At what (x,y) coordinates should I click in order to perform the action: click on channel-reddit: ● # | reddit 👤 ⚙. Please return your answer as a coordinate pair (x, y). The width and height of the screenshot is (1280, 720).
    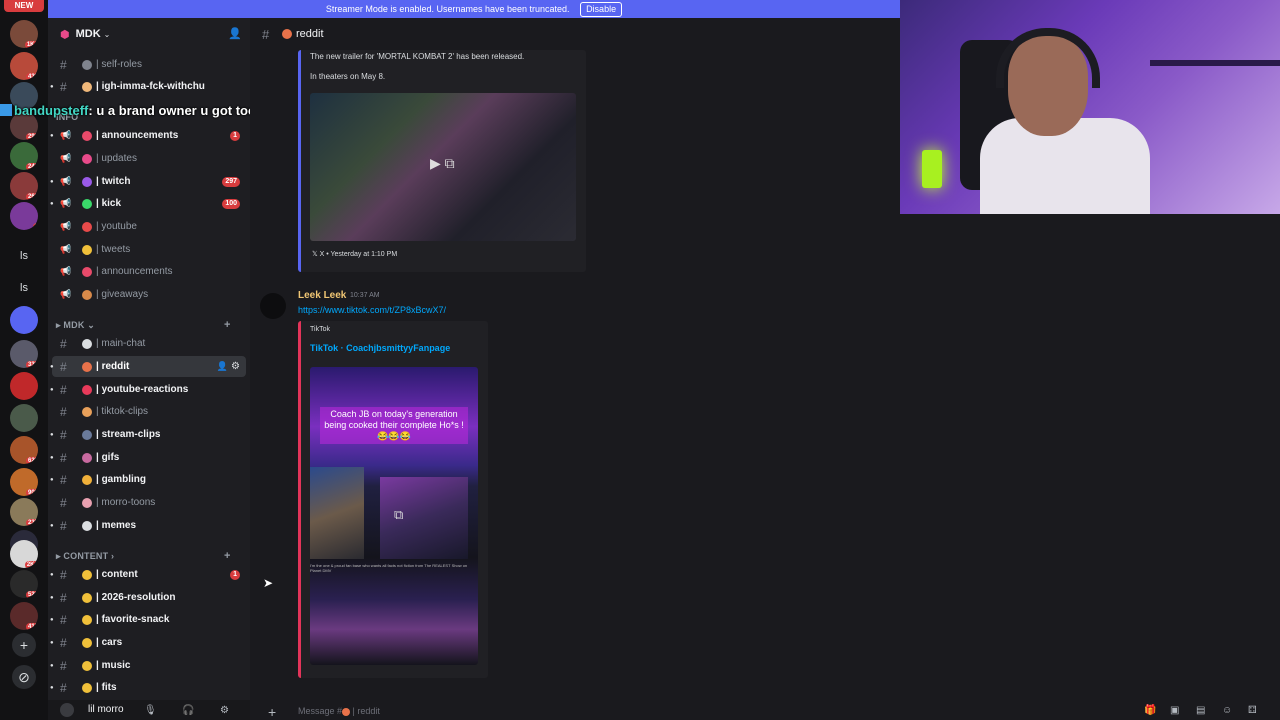
    Looking at the image, I should click on (148, 366).